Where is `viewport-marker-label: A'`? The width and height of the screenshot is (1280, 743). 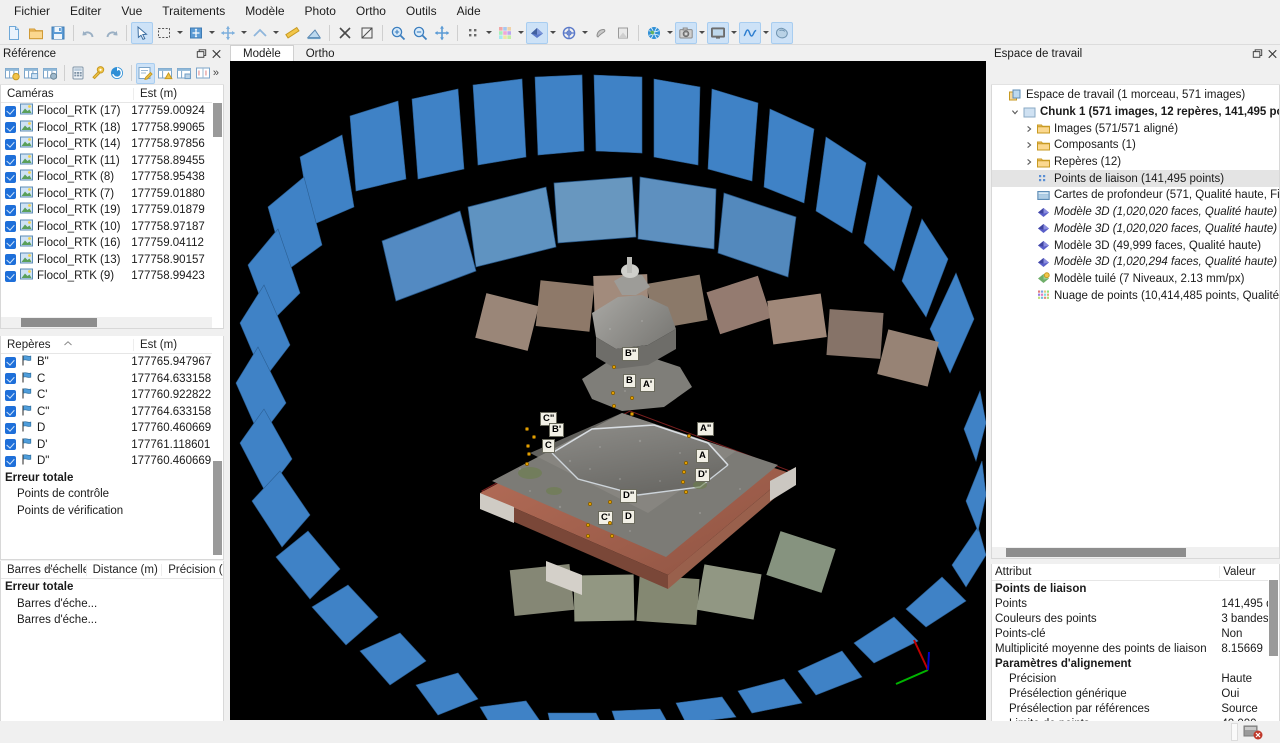 viewport-marker-label: A' is located at coordinates (648, 385).